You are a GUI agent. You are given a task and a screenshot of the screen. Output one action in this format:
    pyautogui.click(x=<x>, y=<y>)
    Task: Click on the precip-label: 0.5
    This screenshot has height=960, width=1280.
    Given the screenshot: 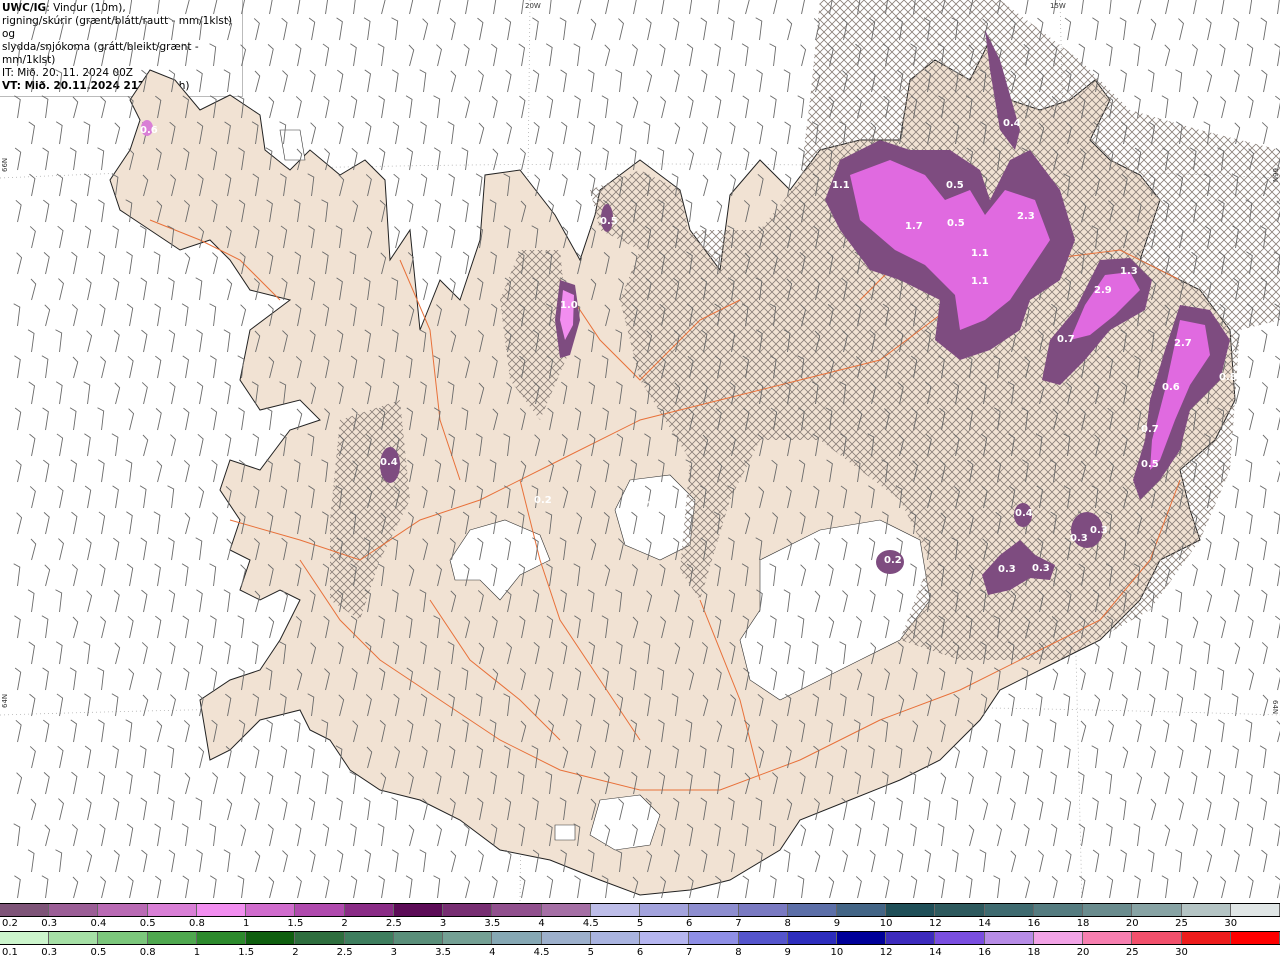 What is the action you would take?
    pyautogui.click(x=1150, y=464)
    